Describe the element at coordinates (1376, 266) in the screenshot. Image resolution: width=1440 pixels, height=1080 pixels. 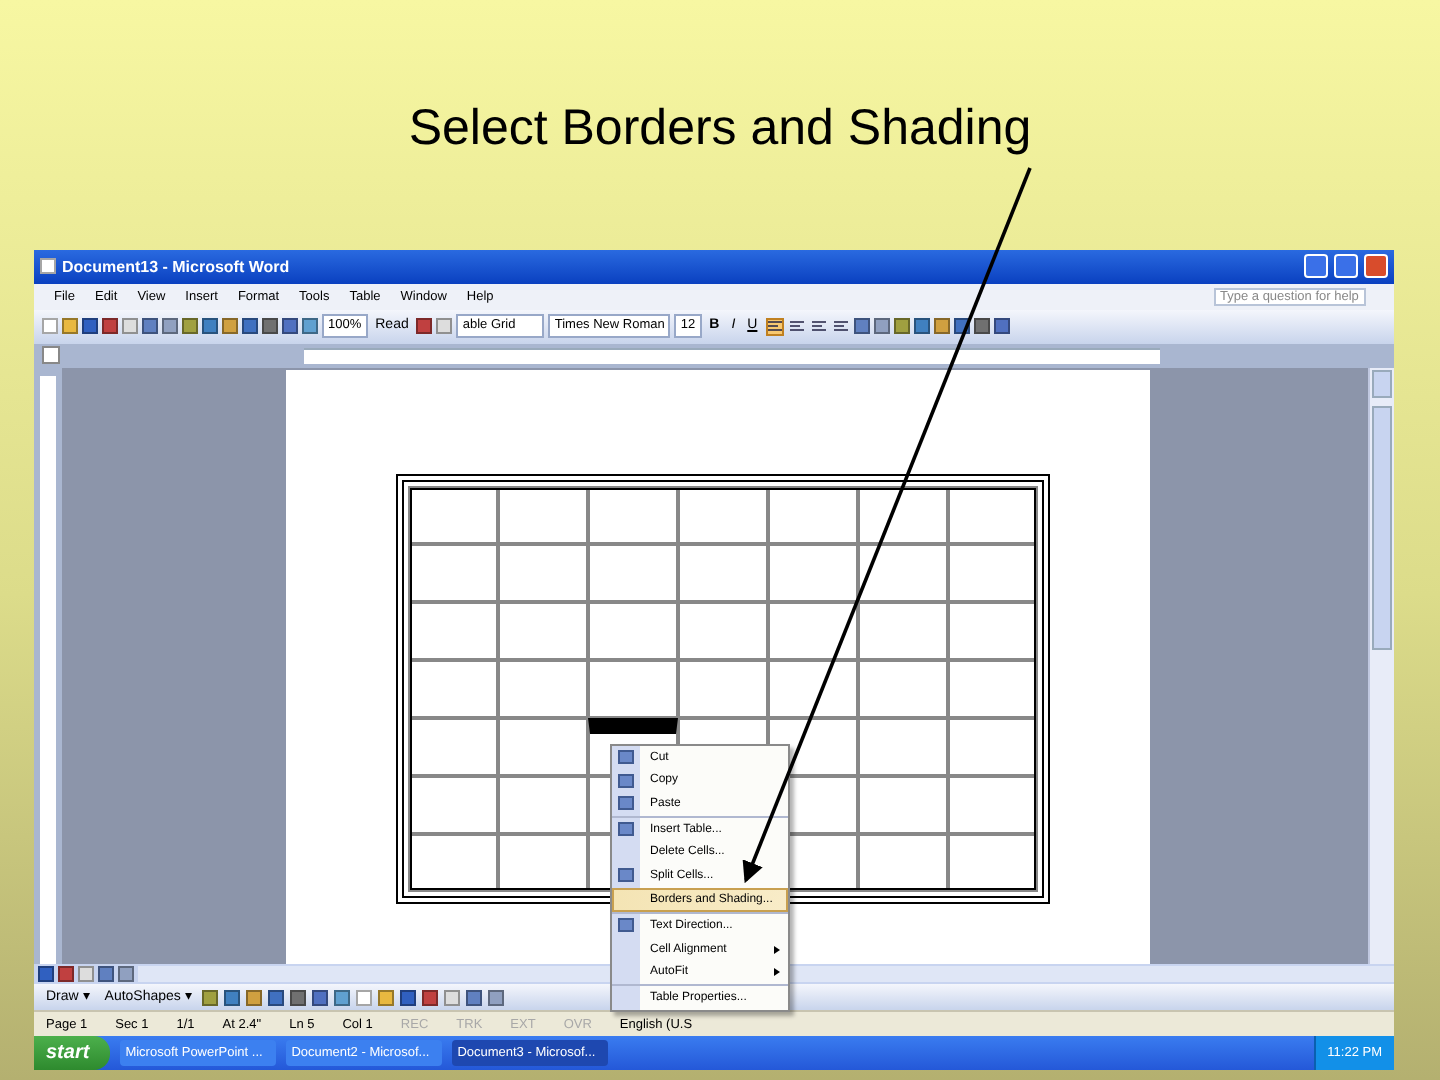
I see `close-button` at that location.